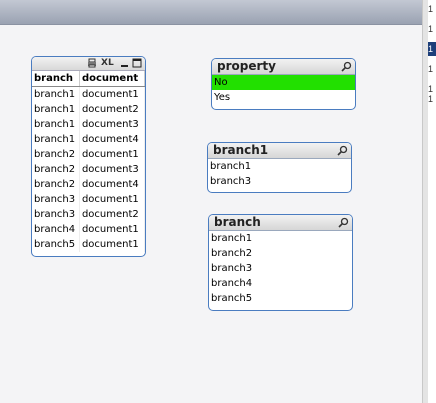 The width and height of the screenshot is (436, 403). What do you see at coordinates (112, 79) in the screenshot?
I see `column-header-document: document` at bounding box center [112, 79].